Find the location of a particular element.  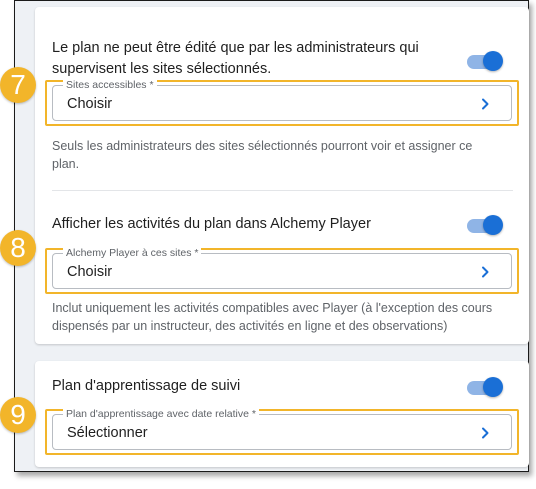

section-divider is located at coordinates (282, 190).